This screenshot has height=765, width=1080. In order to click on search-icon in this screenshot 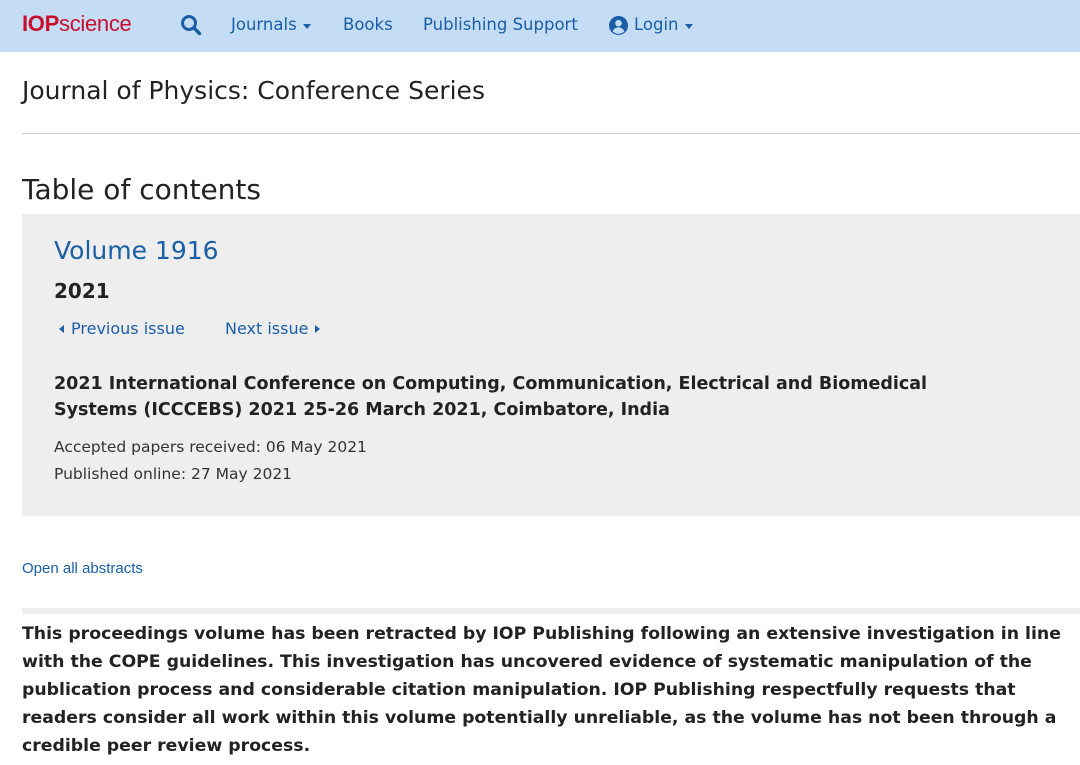, I will do `click(191, 25)`.